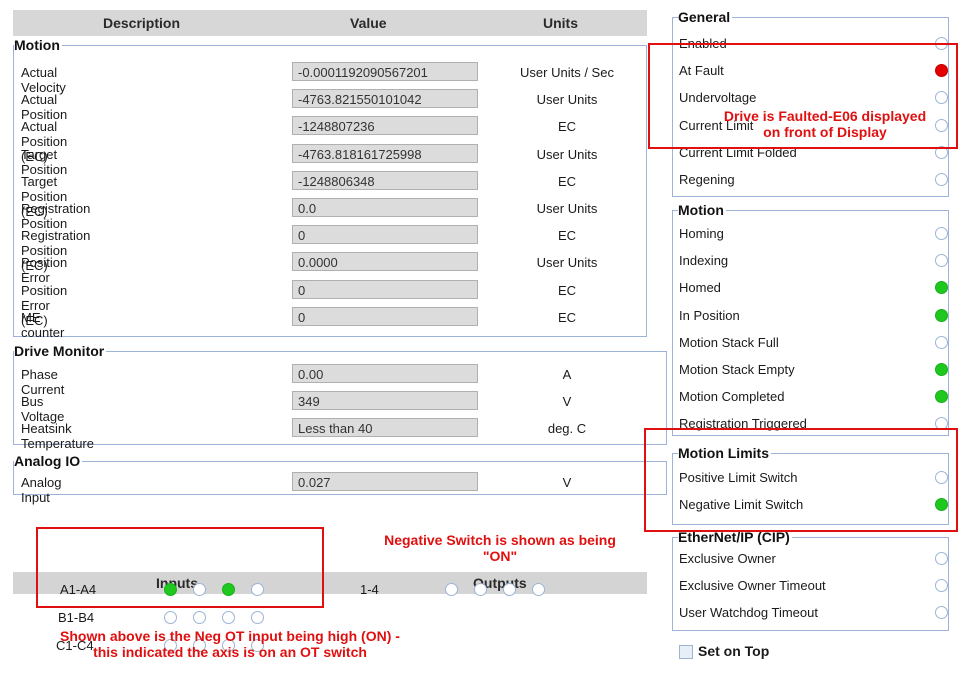 Image resolution: width=961 pixels, height=675 pixels. I want to click on set-on-top-label: Set on Top, so click(734, 651).